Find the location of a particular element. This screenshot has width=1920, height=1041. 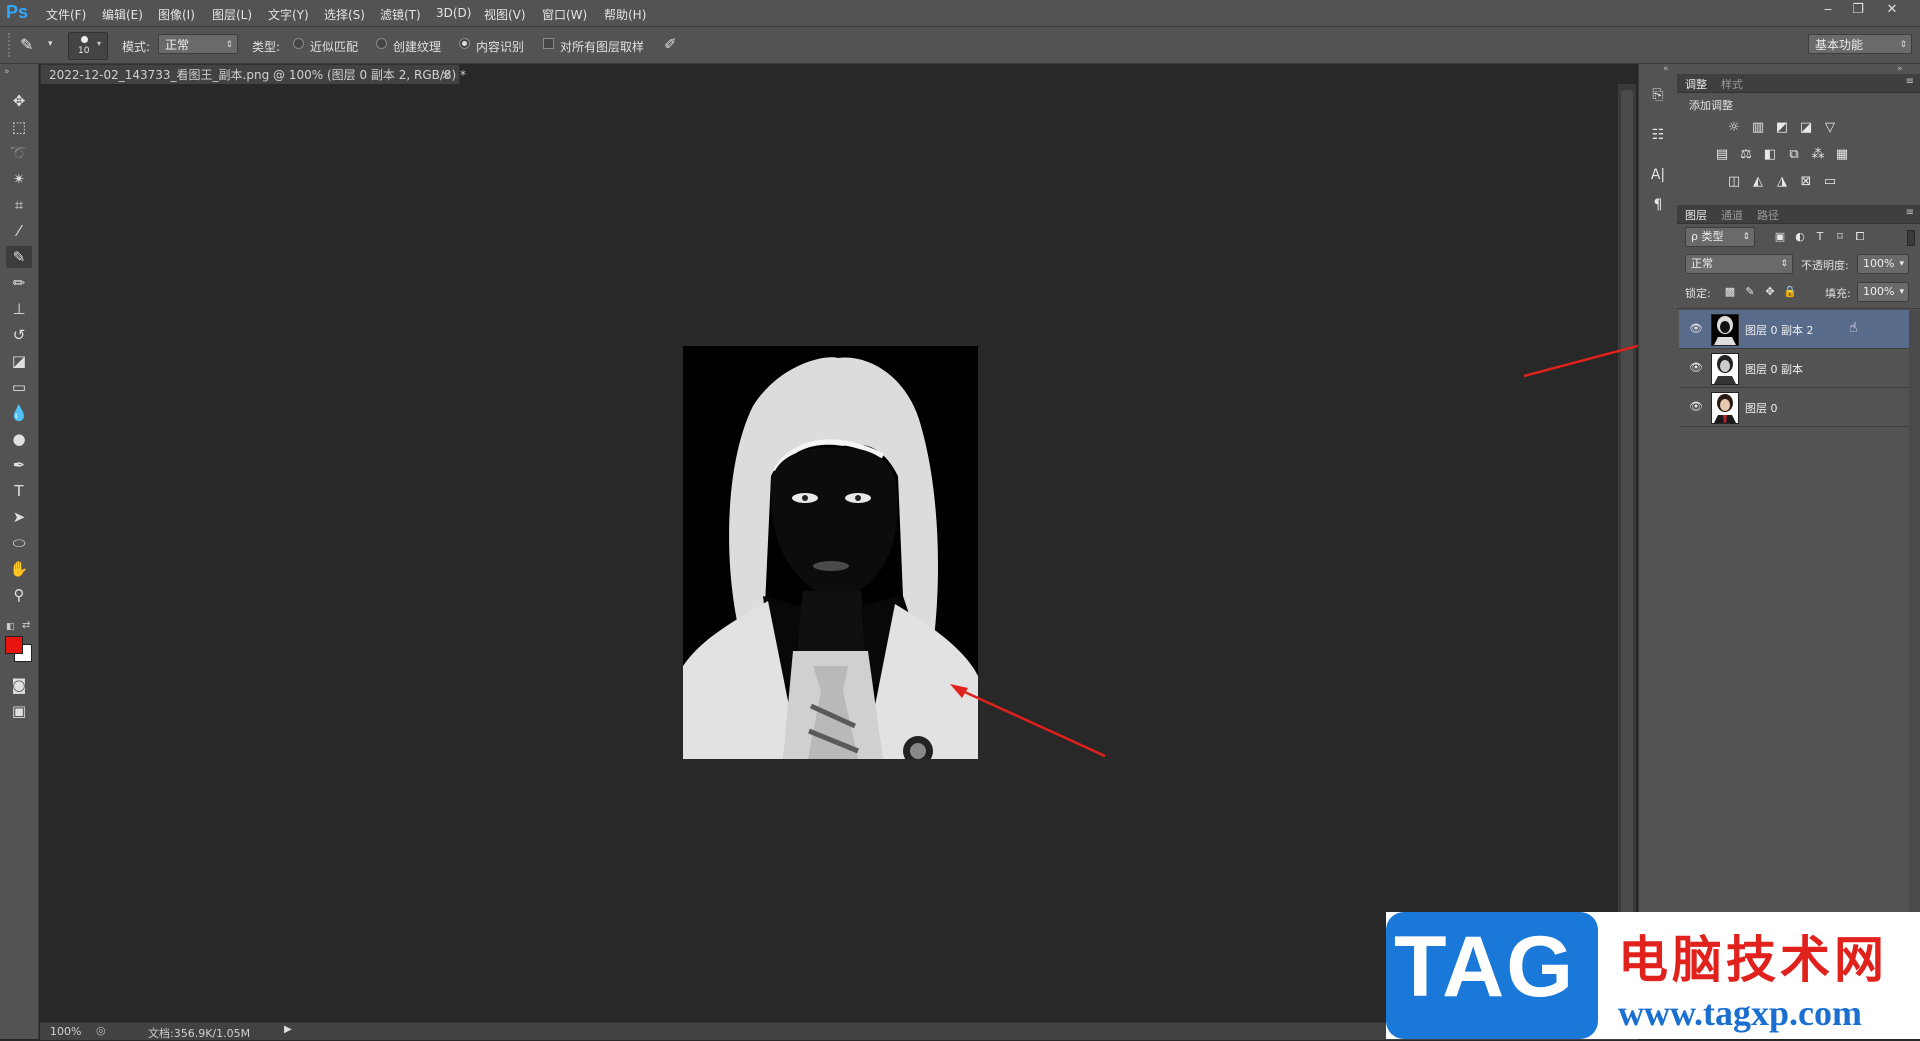

swap-colors-icon: ⇄ is located at coordinates (26, 625).